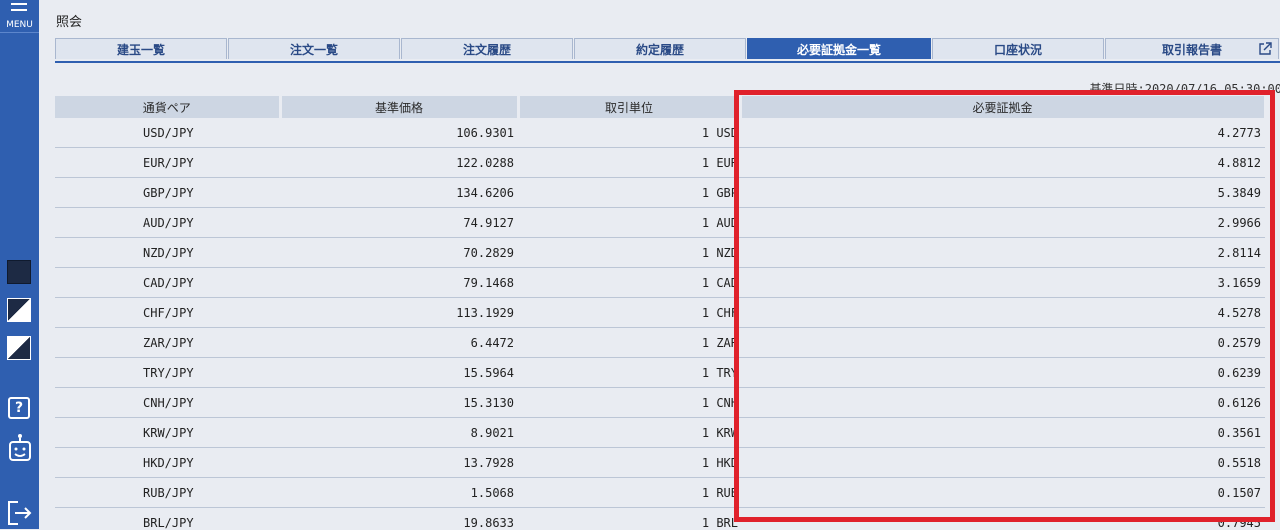  What do you see at coordinates (1002, 253) in the screenshot?
I see `cell-margin: 2.8114` at bounding box center [1002, 253].